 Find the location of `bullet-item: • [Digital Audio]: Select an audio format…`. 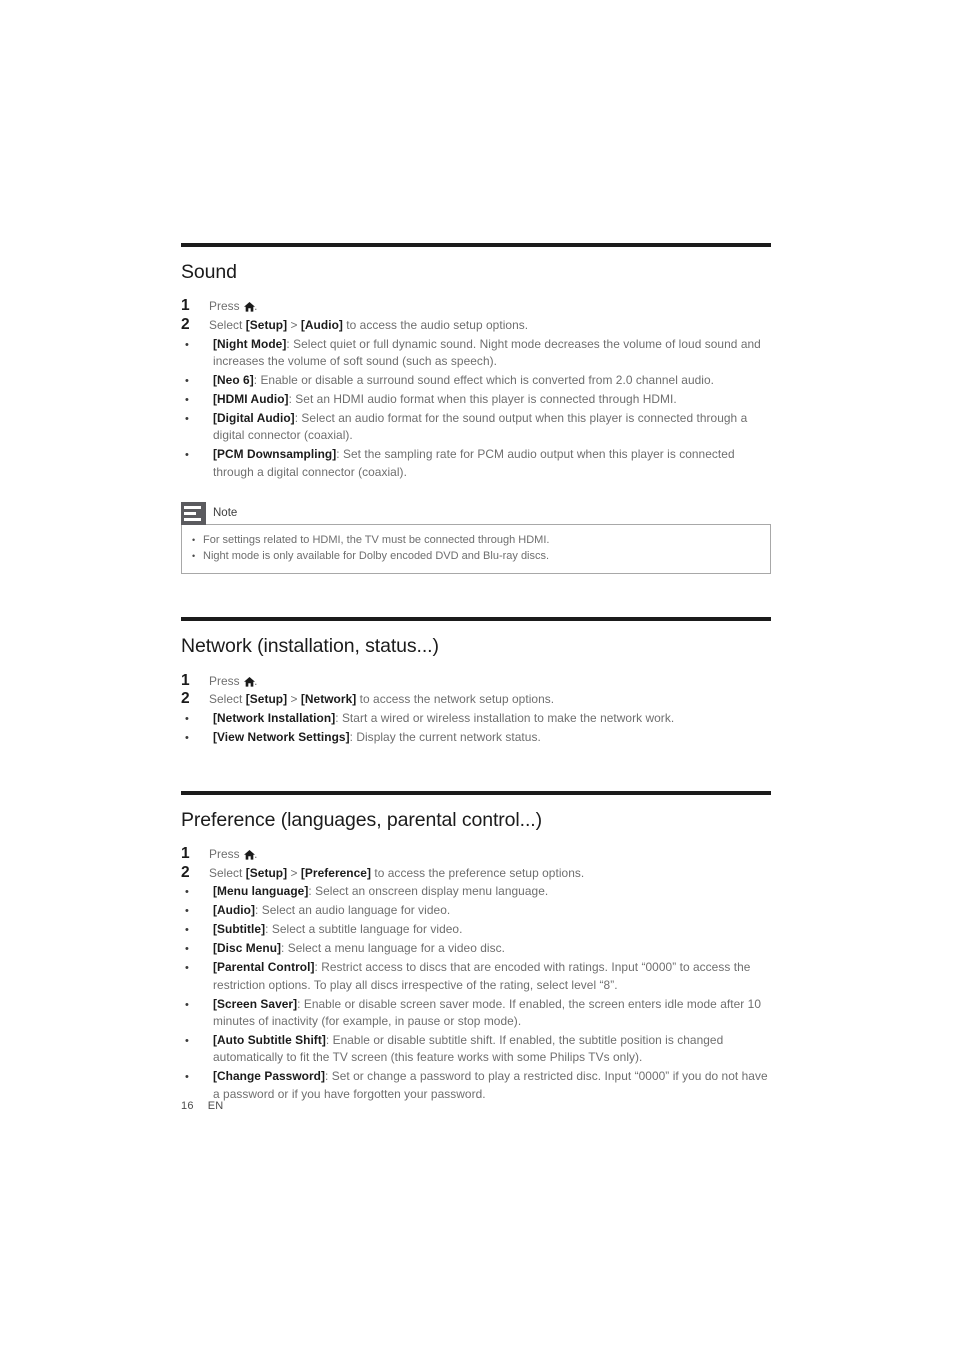

bullet-item: • [Digital Audio]: Select an audio format… is located at coordinates (476, 427).